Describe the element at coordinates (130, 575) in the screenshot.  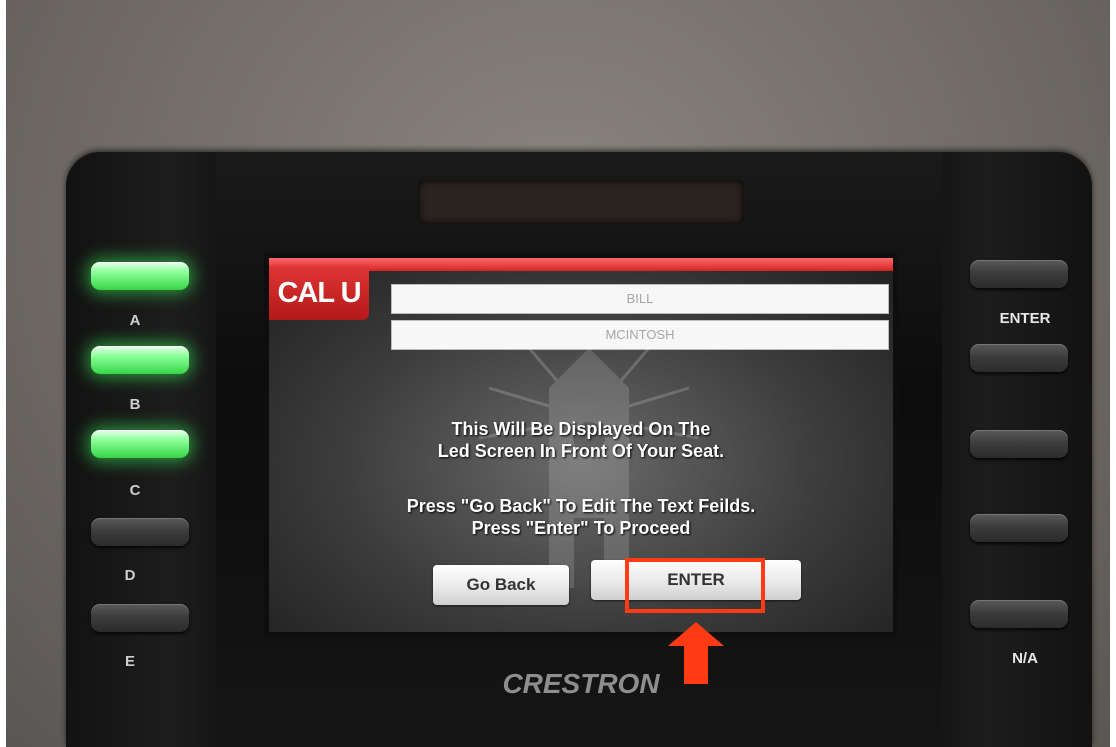
I see `hardware-label-d: D` at that location.